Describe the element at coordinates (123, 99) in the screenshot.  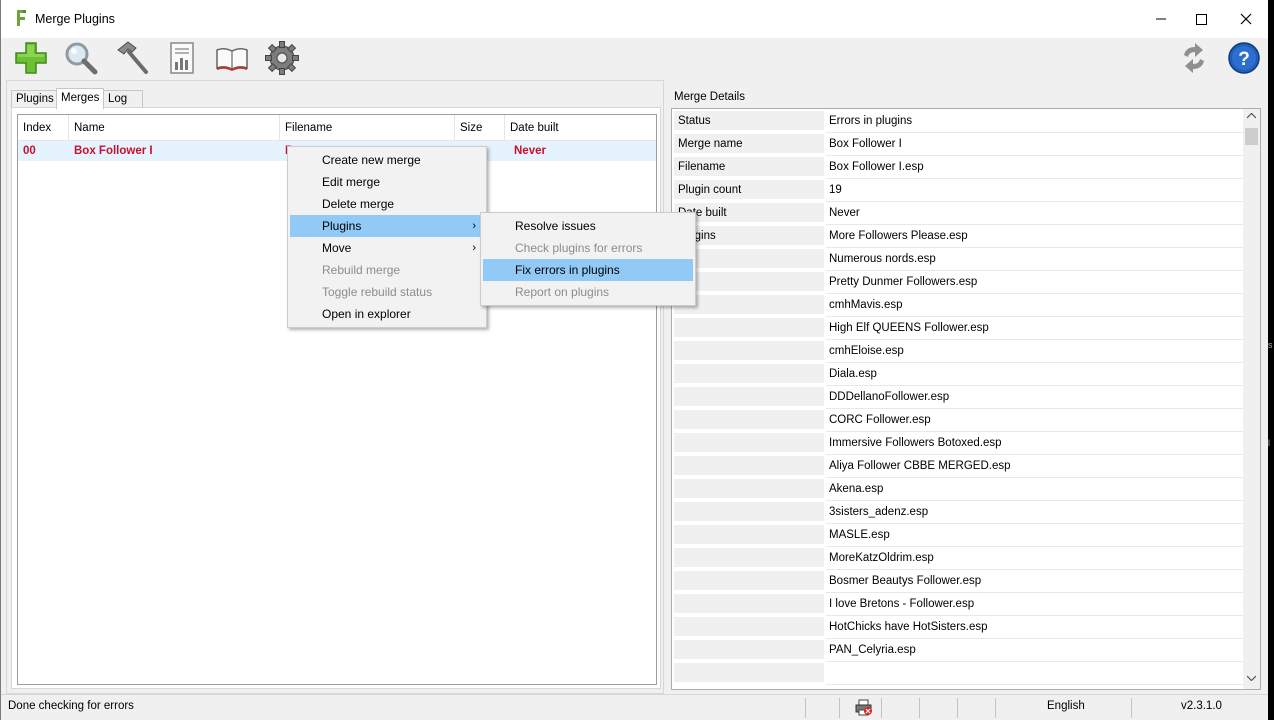
I see `tab-log: Log` at that location.